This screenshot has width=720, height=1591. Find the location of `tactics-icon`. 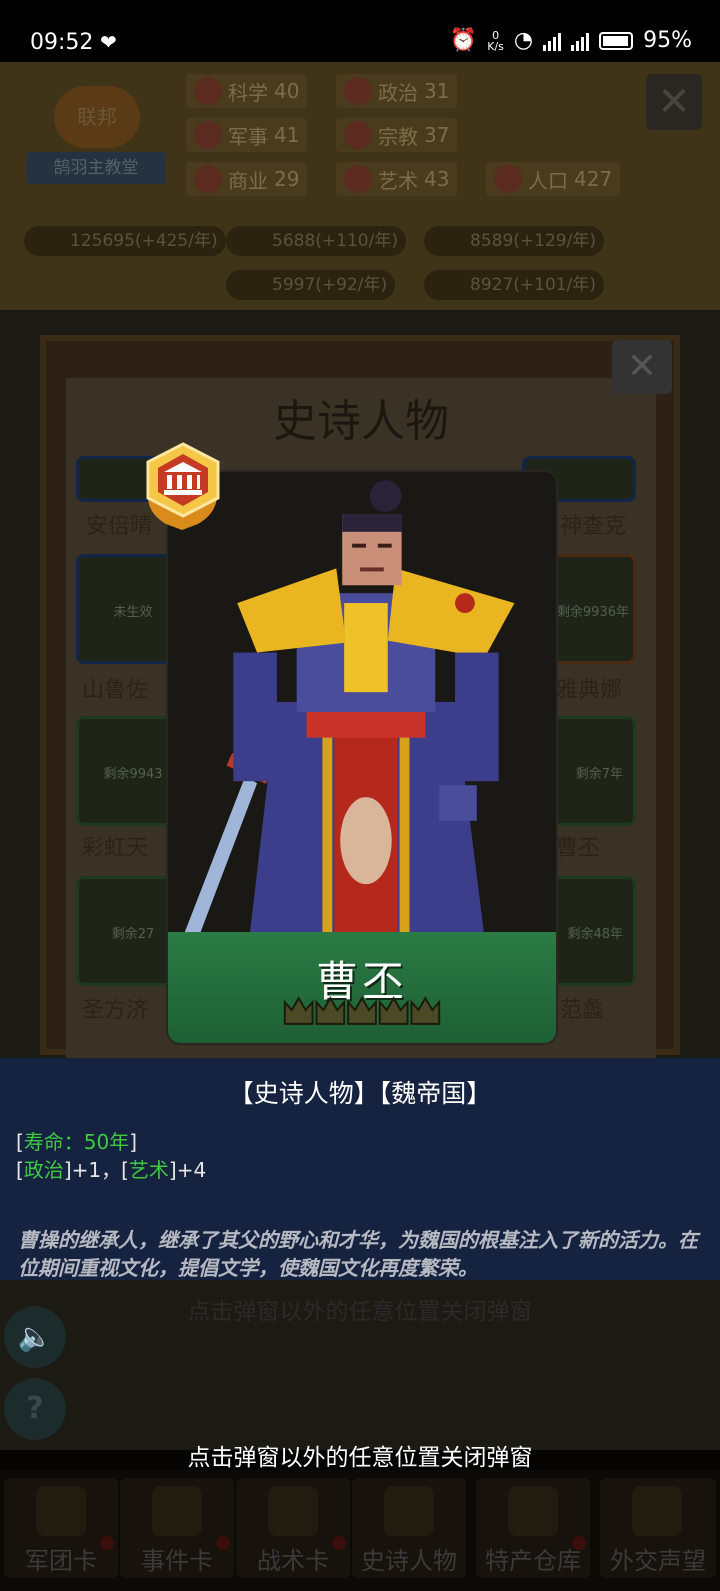

tactics-icon is located at coordinates (293, 1511).